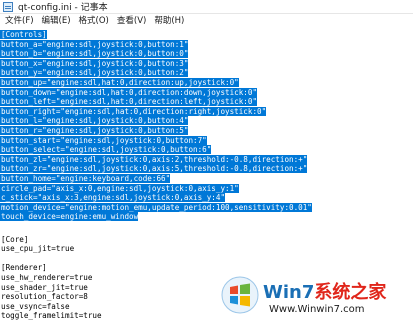 The image size is (413, 322). I want to click on editor-line: use_cpu_jit=true, so click(37, 248).